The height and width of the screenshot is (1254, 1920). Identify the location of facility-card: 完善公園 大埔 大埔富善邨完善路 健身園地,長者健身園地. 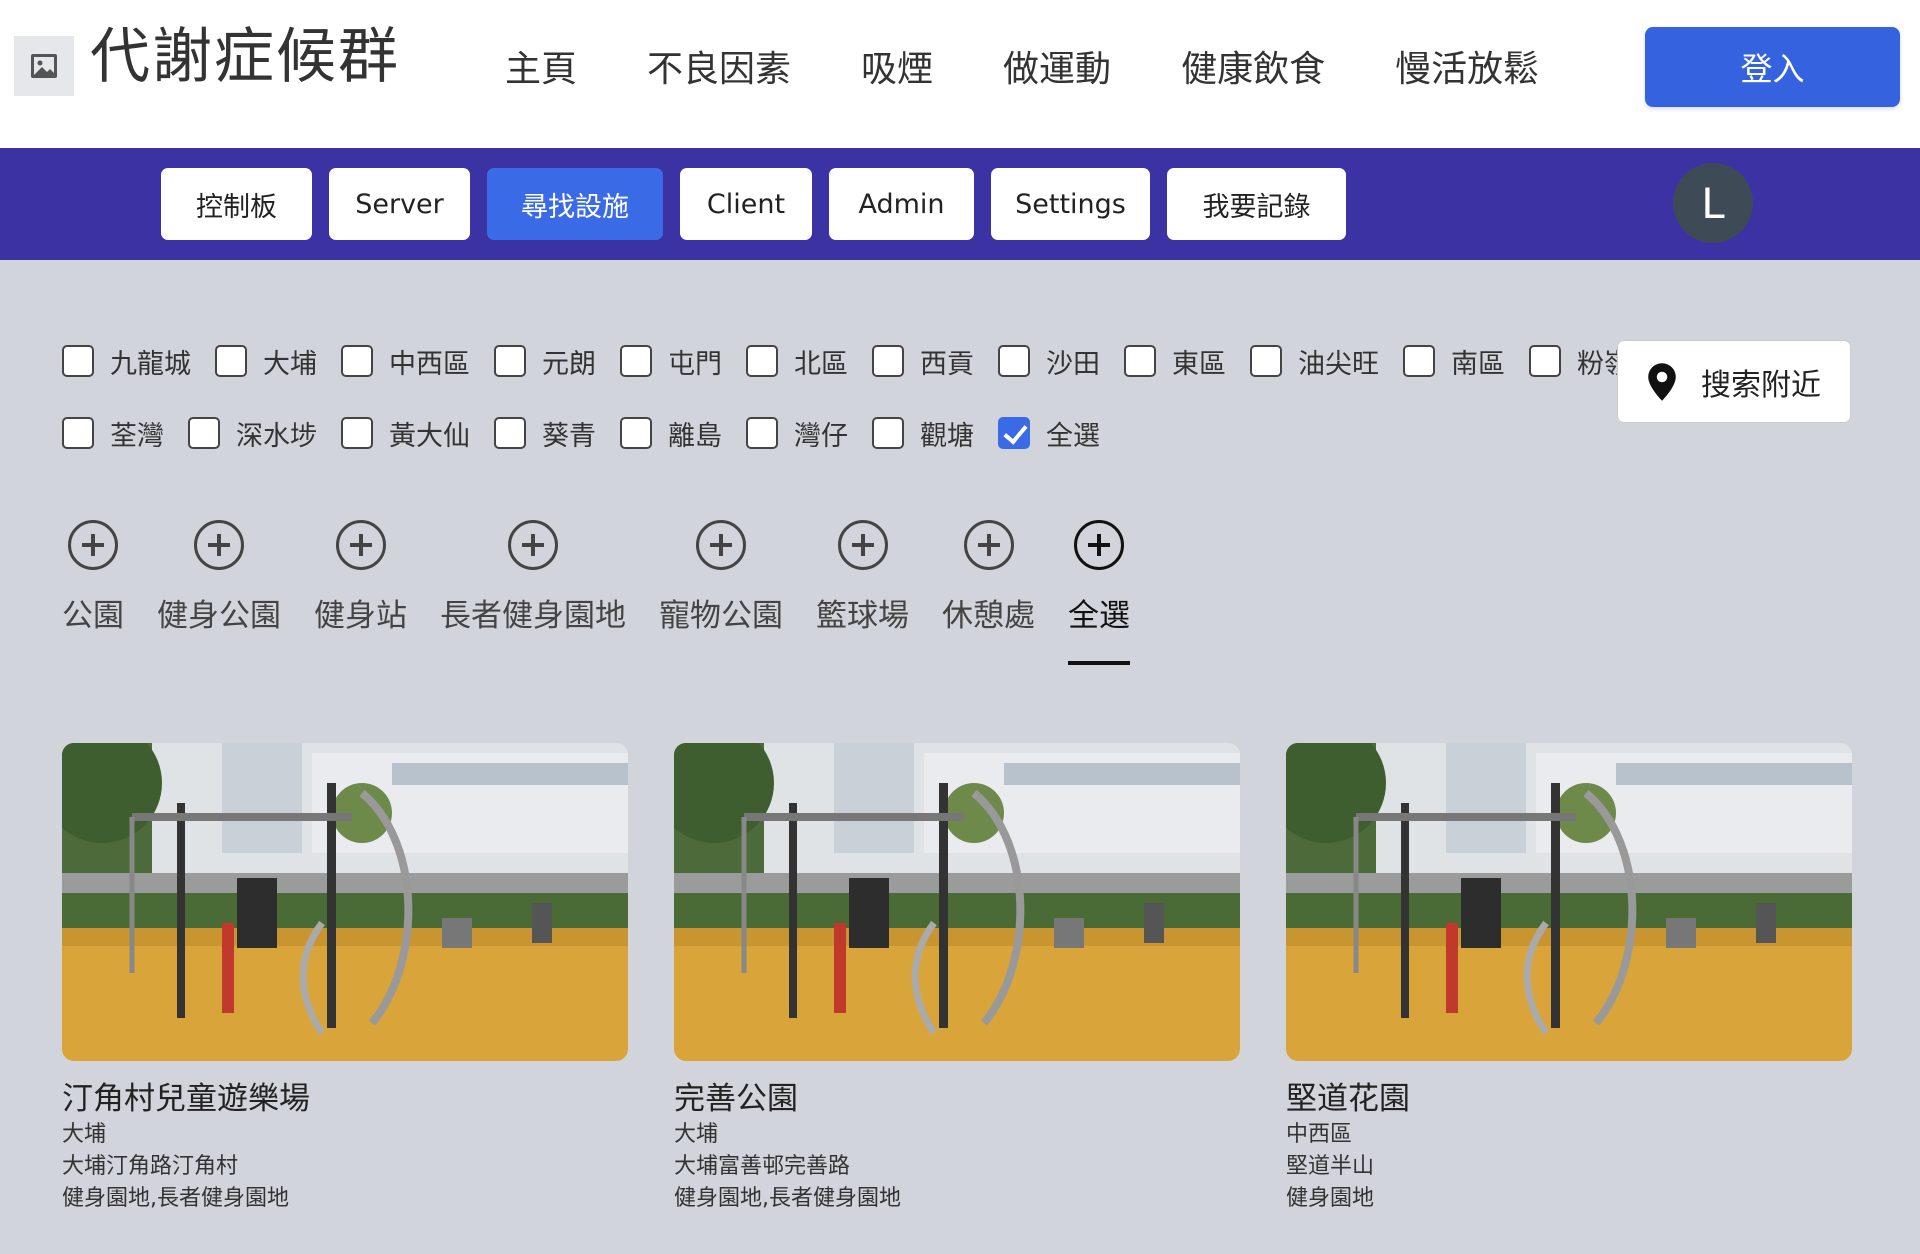
(957, 979).